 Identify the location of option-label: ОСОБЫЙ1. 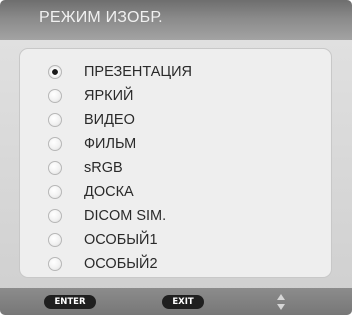
(121, 240).